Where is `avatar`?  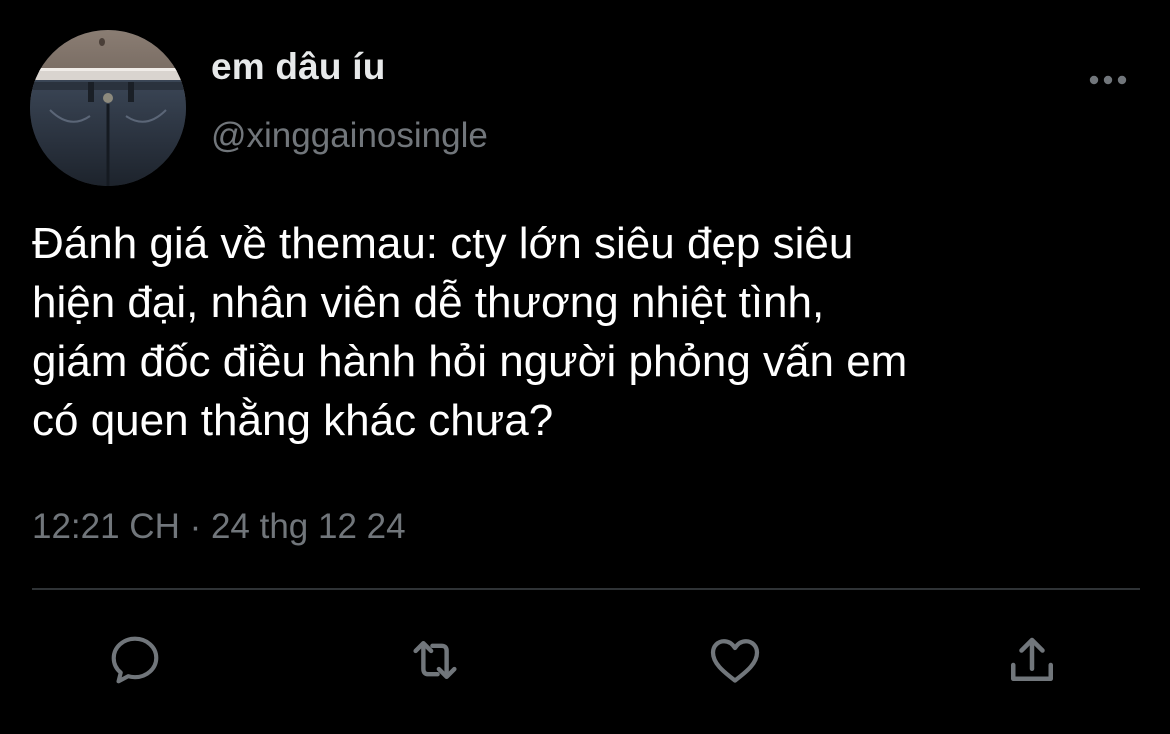 avatar is located at coordinates (108, 108).